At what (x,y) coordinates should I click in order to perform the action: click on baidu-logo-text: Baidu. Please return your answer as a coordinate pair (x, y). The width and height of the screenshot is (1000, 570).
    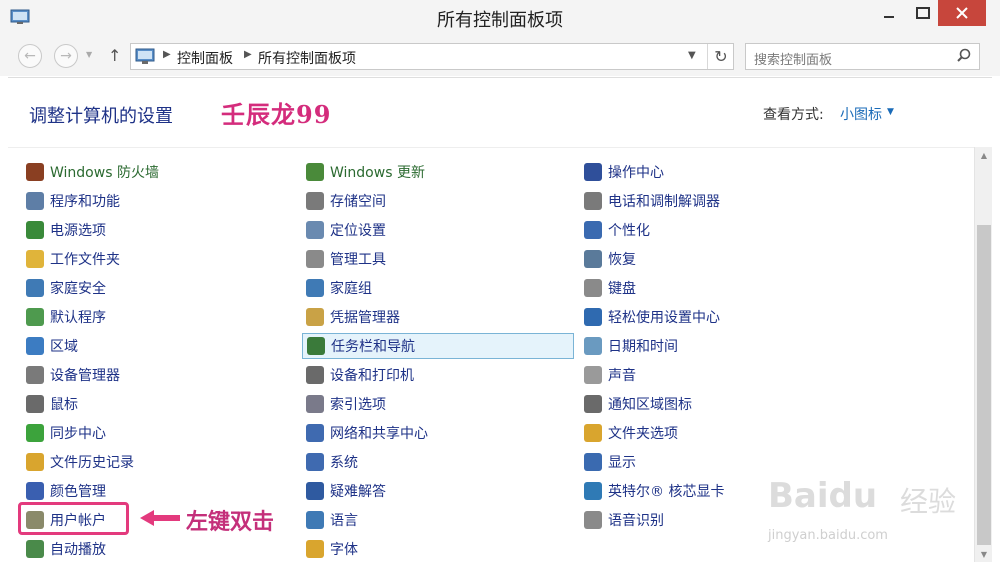
    Looking at the image, I should click on (823, 496).